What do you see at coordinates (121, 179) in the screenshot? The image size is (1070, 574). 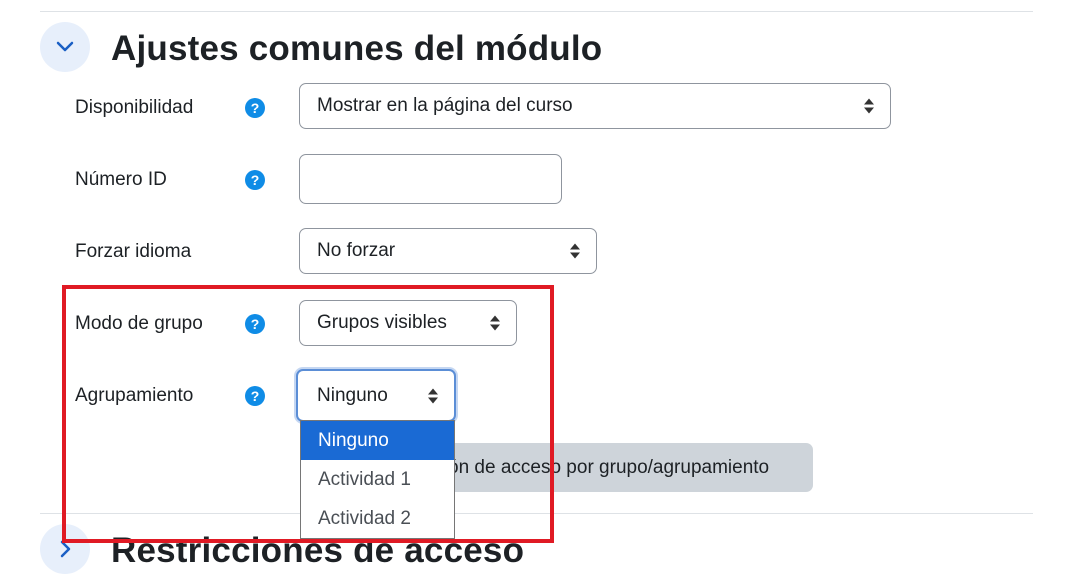 I see `id-number-label: Número ID` at bounding box center [121, 179].